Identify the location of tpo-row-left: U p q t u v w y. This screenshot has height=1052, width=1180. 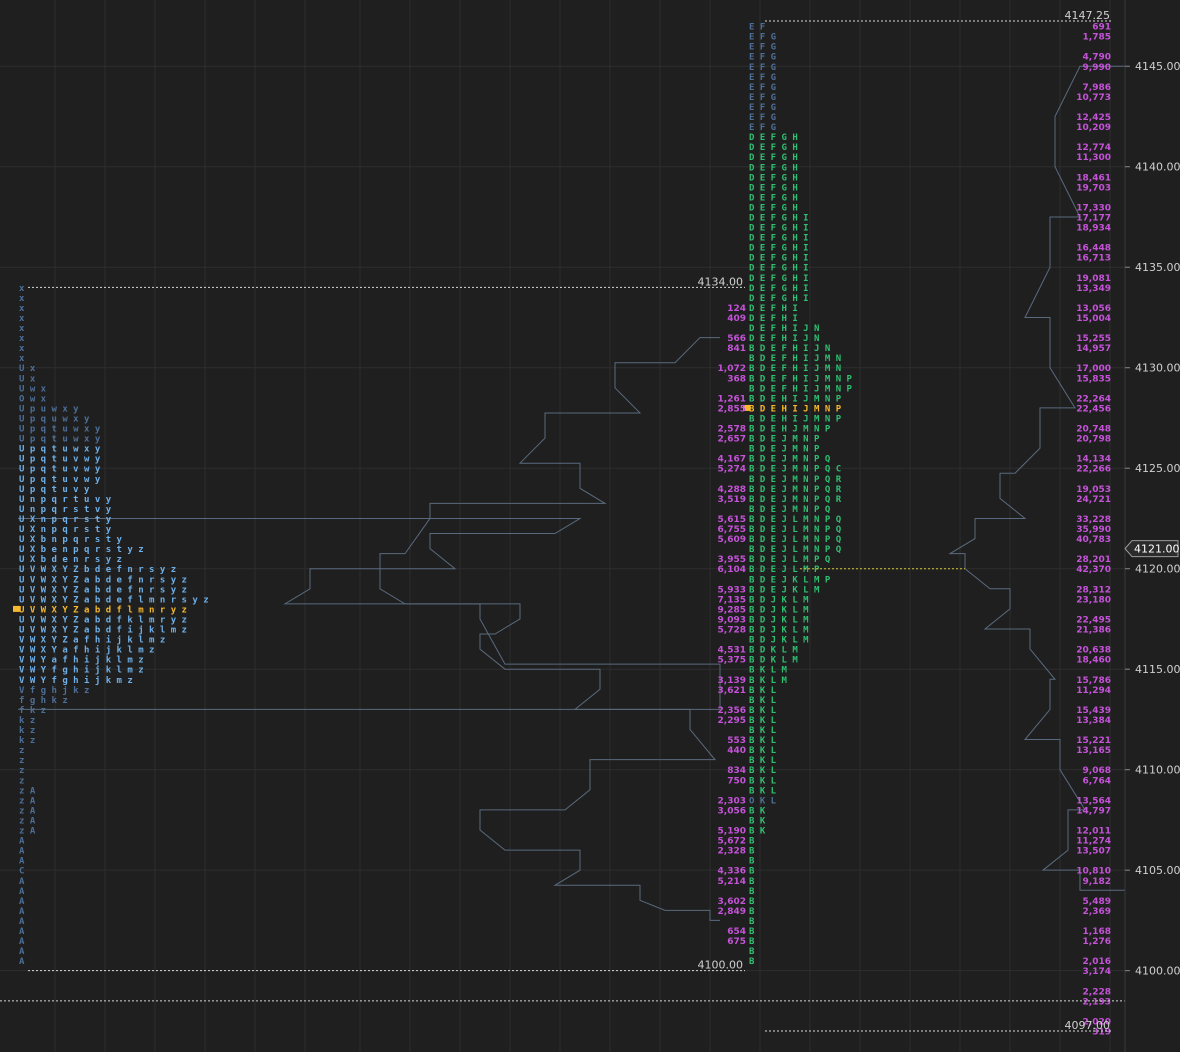
(60, 480).